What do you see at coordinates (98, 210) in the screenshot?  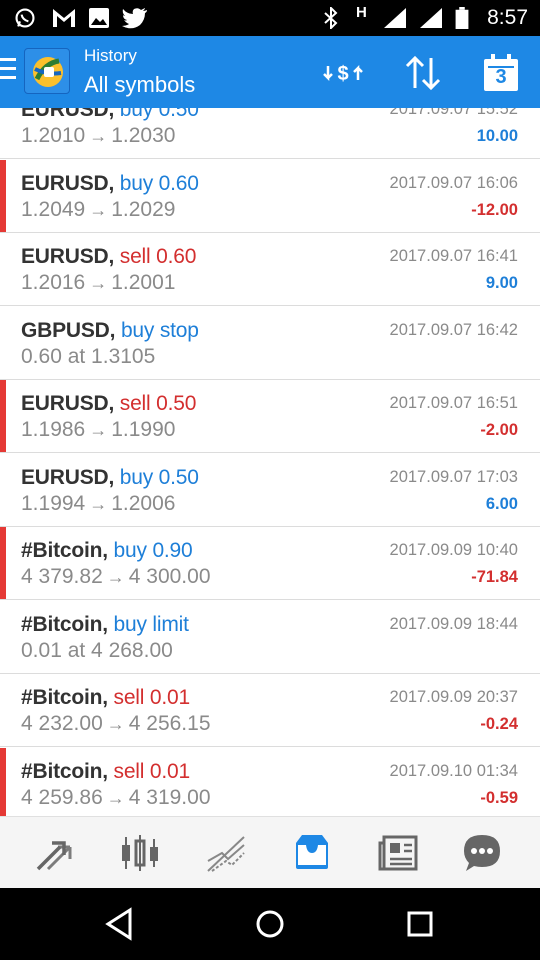 I see `trade-prices: 1.2049 → 1.2029` at bounding box center [98, 210].